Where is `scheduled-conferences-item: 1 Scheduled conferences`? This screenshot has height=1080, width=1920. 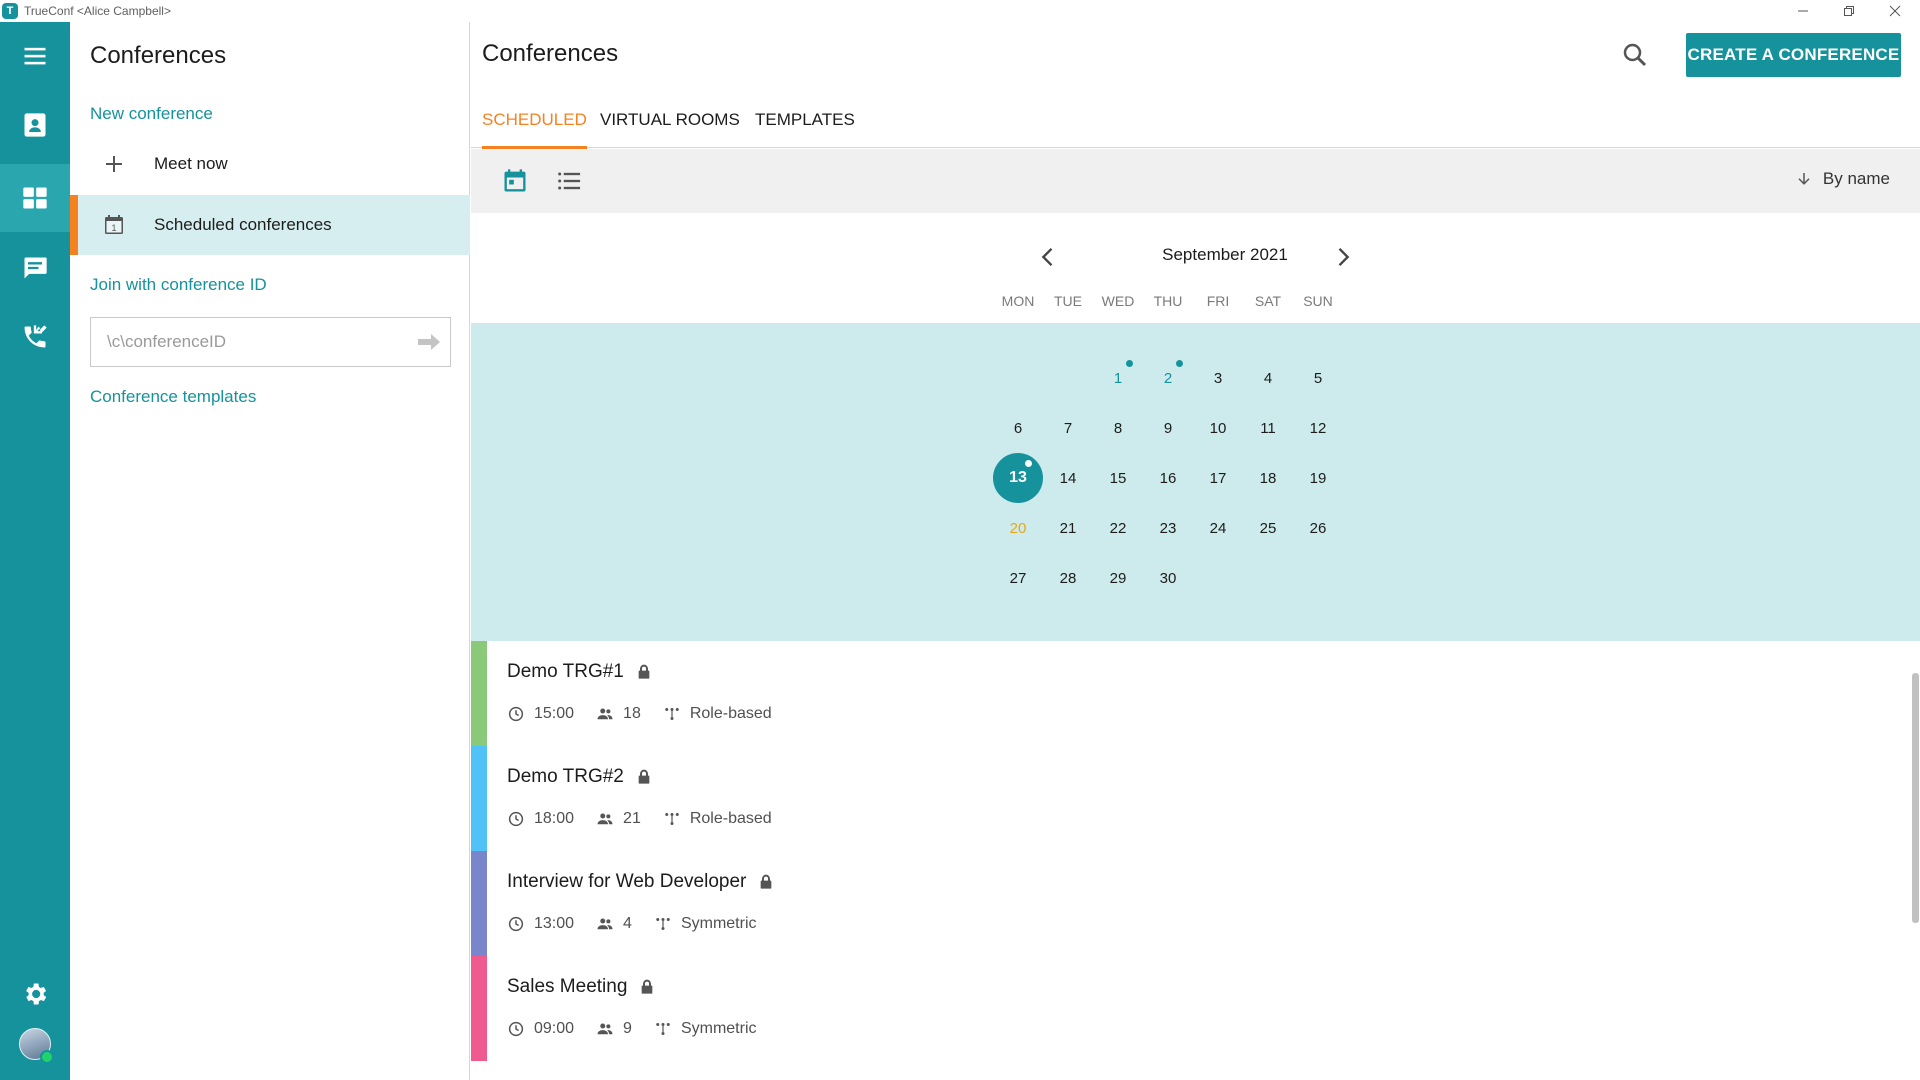
scheduled-conferences-item: 1 Scheduled conferences is located at coordinates (270, 225).